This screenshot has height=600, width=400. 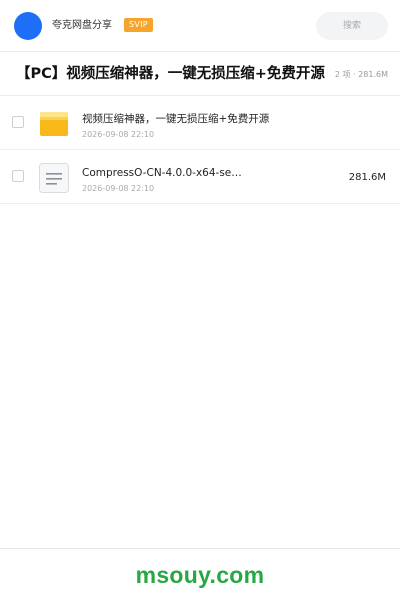 What do you see at coordinates (352, 26) in the screenshot?
I see `search-button: 搜索` at bounding box center [352, 26].